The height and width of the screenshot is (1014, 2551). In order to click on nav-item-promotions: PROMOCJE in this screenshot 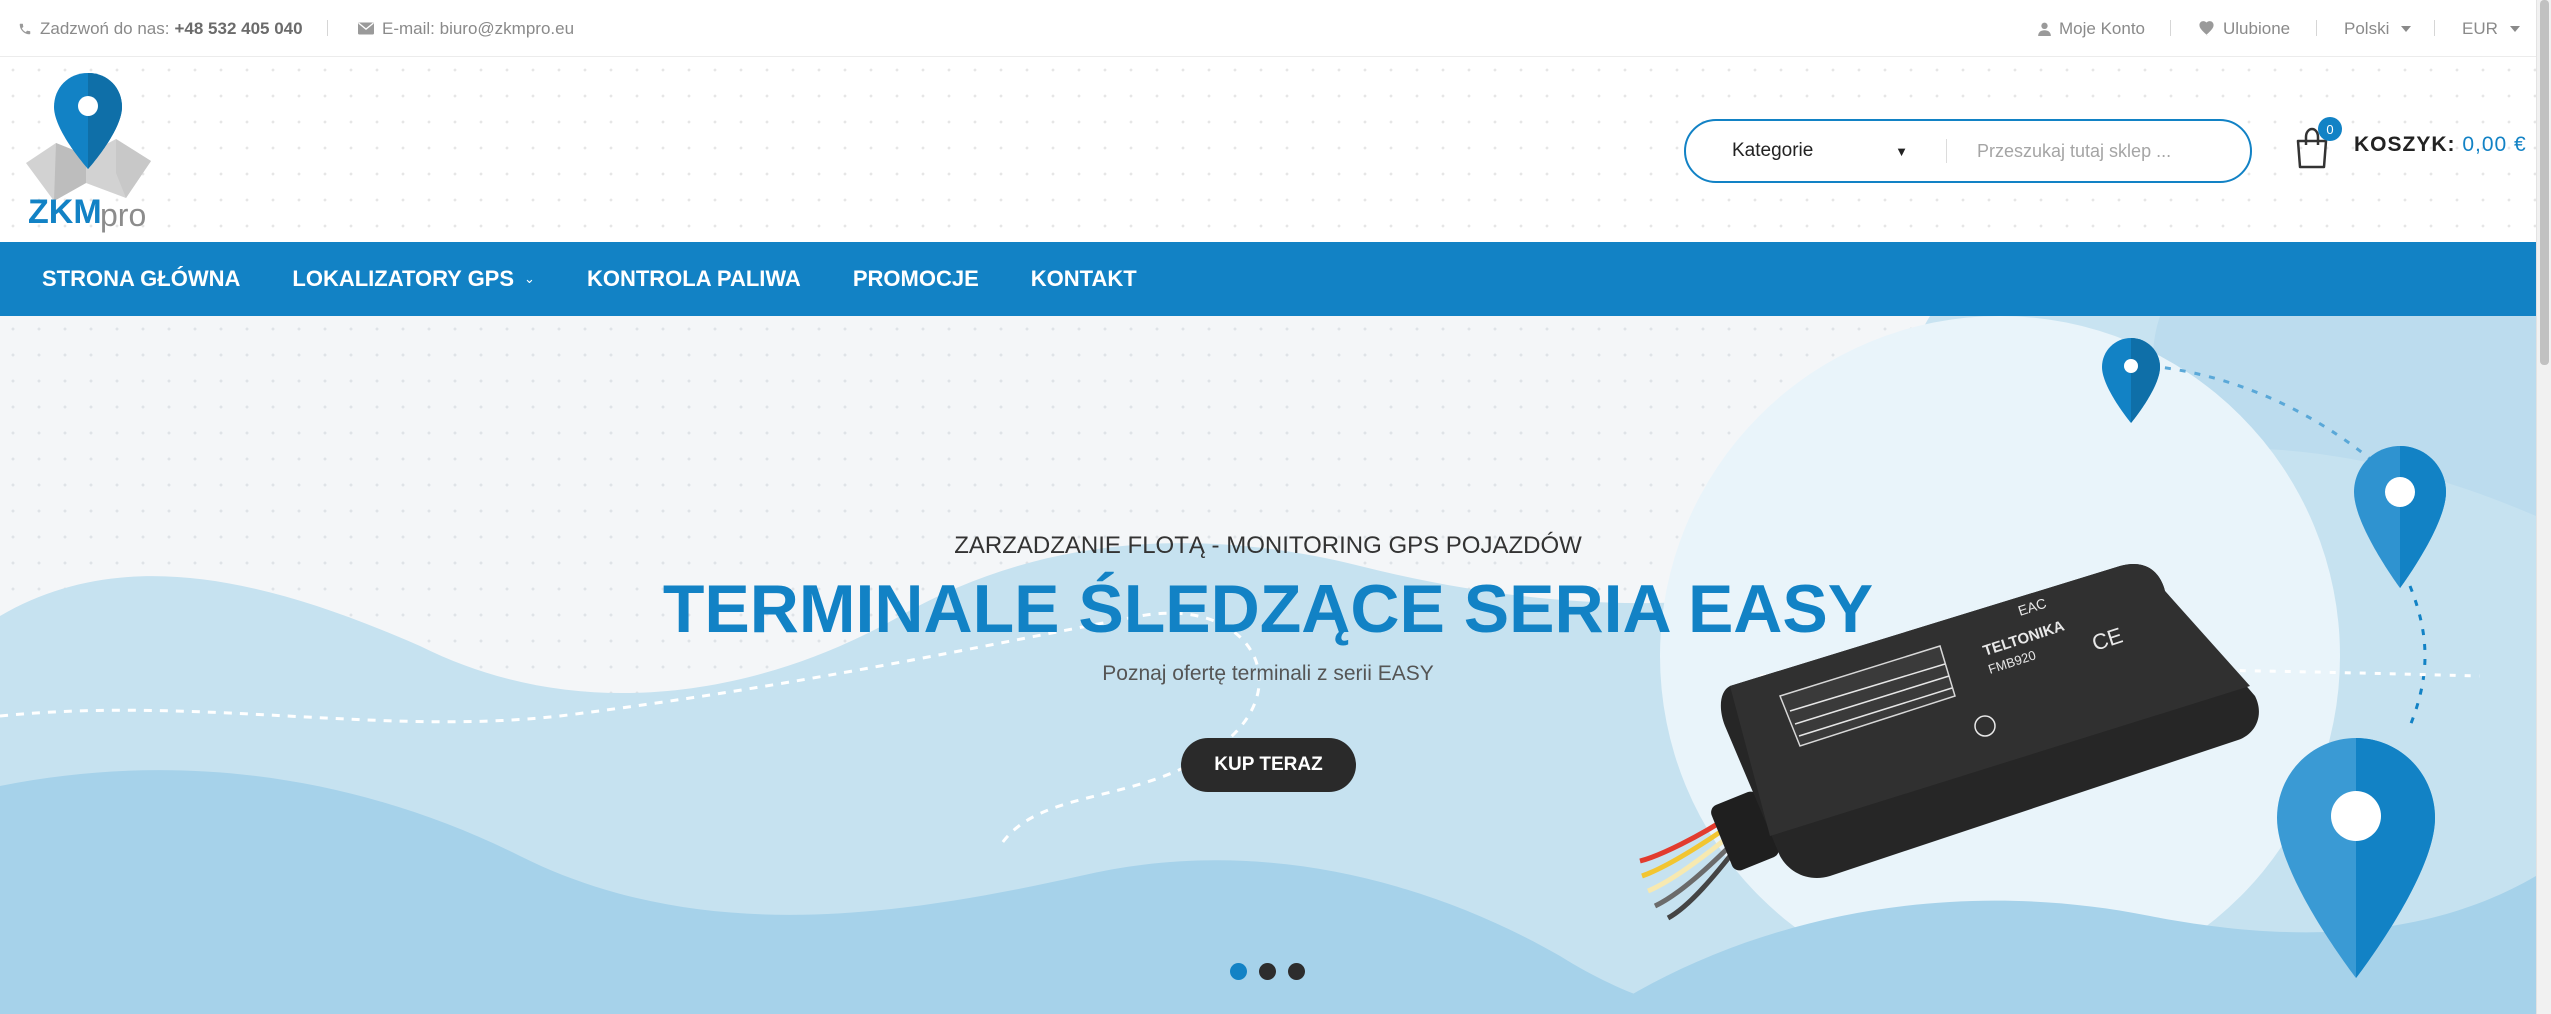, I will do `click(916, 279)`.